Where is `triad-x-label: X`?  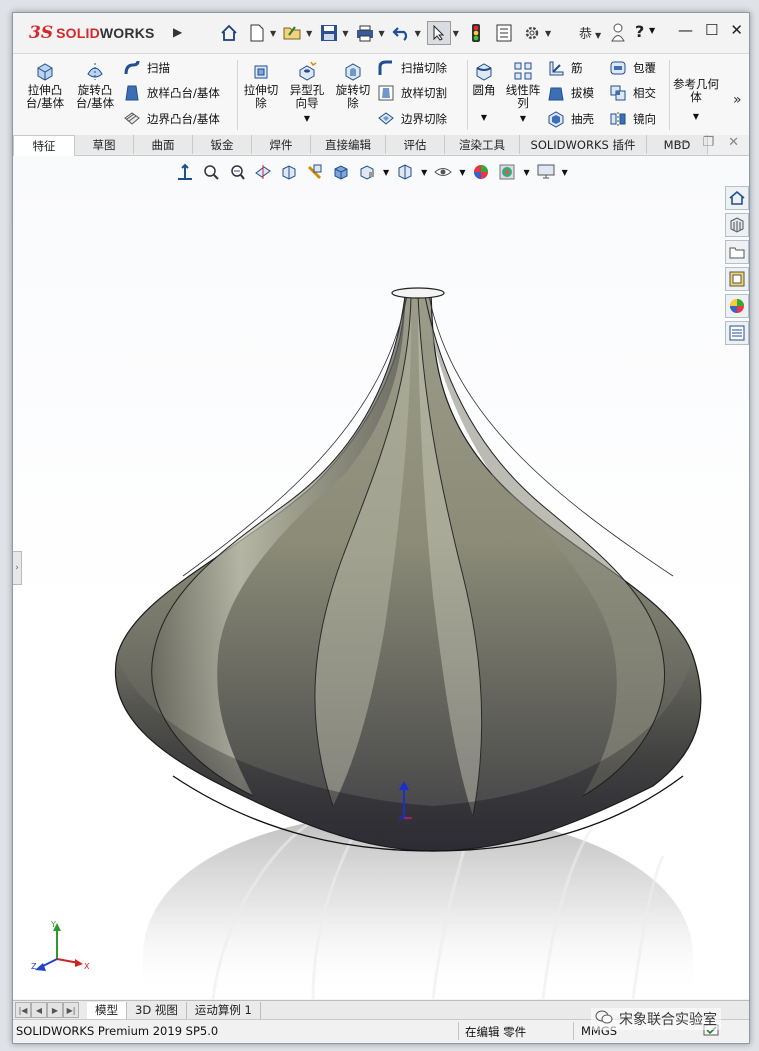
triad-x-label: X is located at coordinates (87, 966).